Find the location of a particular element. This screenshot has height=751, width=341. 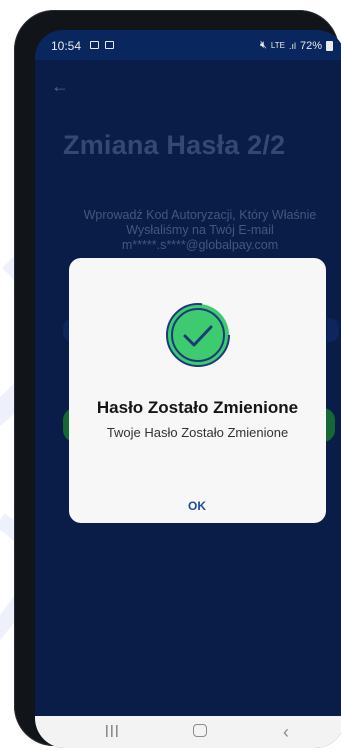

dialog-title: Hasło Zostało Zmienione is located at coordinates (197, 407).